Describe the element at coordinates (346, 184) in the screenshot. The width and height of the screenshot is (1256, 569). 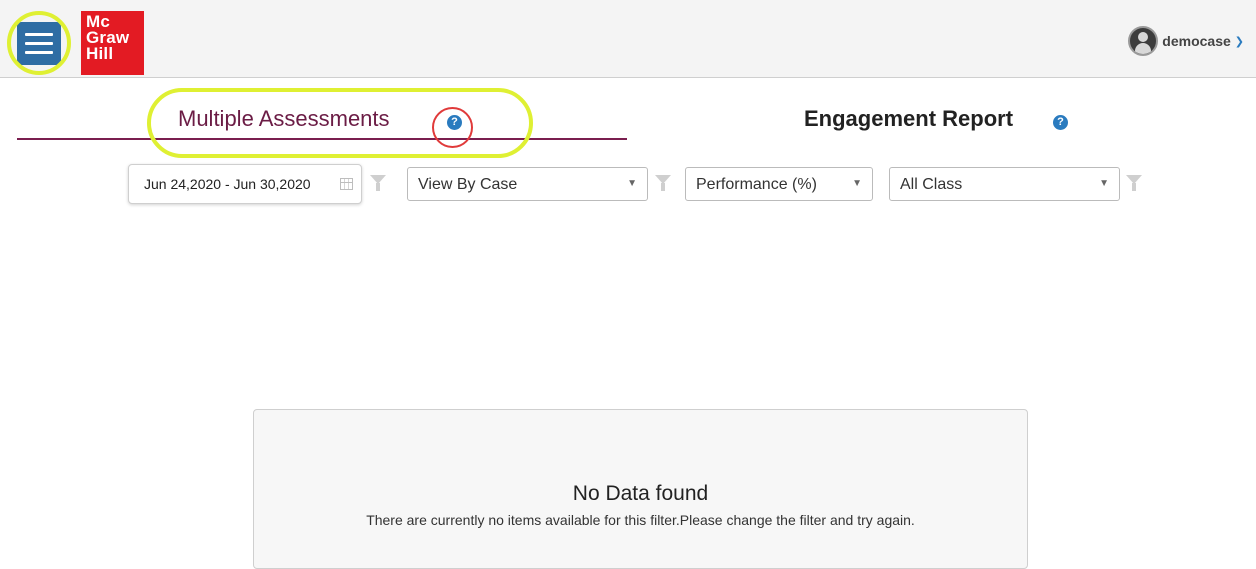
I see `calendar-icon` at that location.